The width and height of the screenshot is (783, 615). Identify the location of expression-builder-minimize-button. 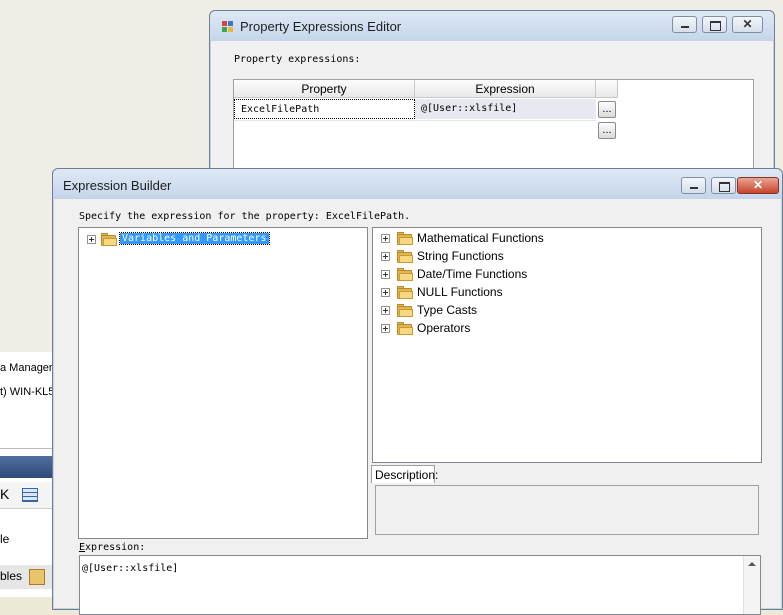
(693, 185).